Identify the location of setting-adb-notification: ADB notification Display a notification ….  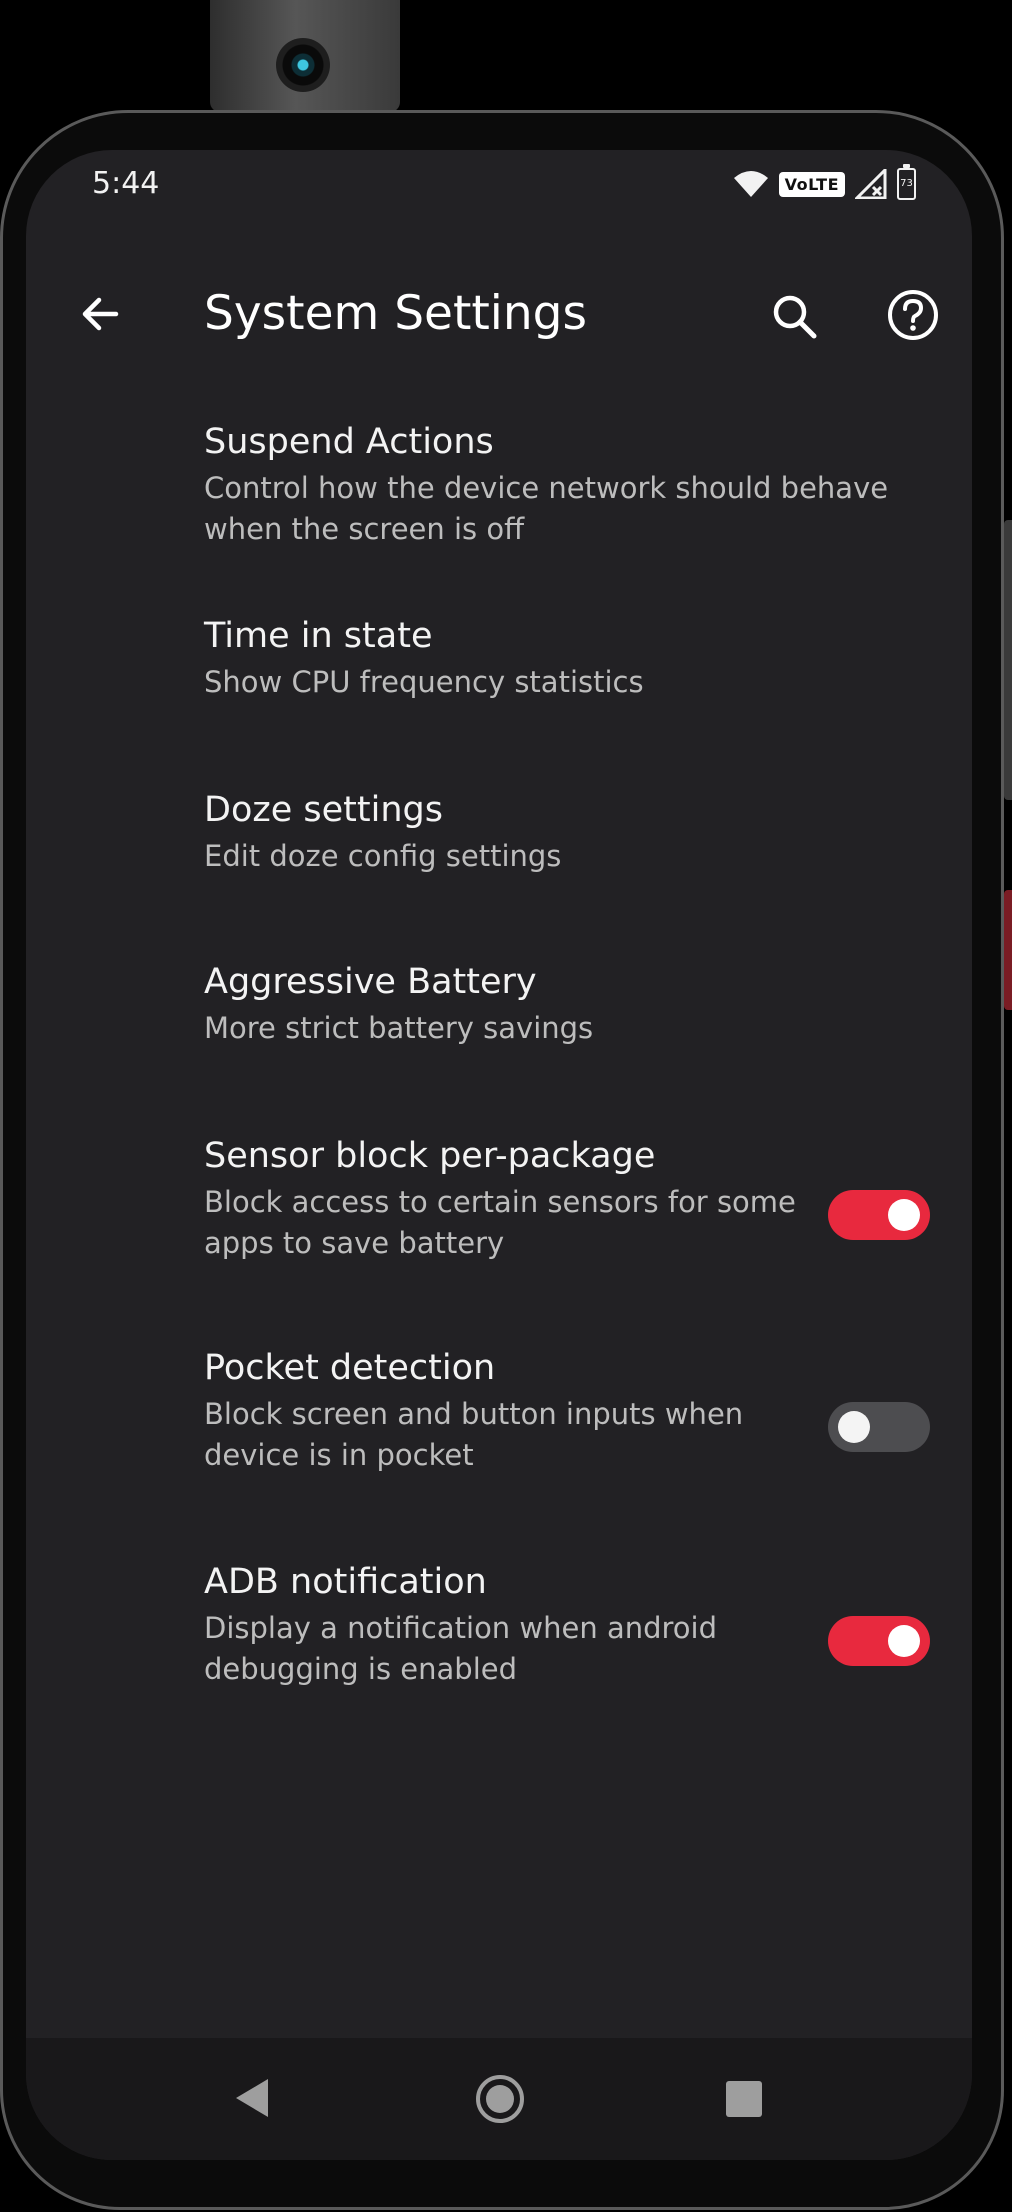
(499, 1643).